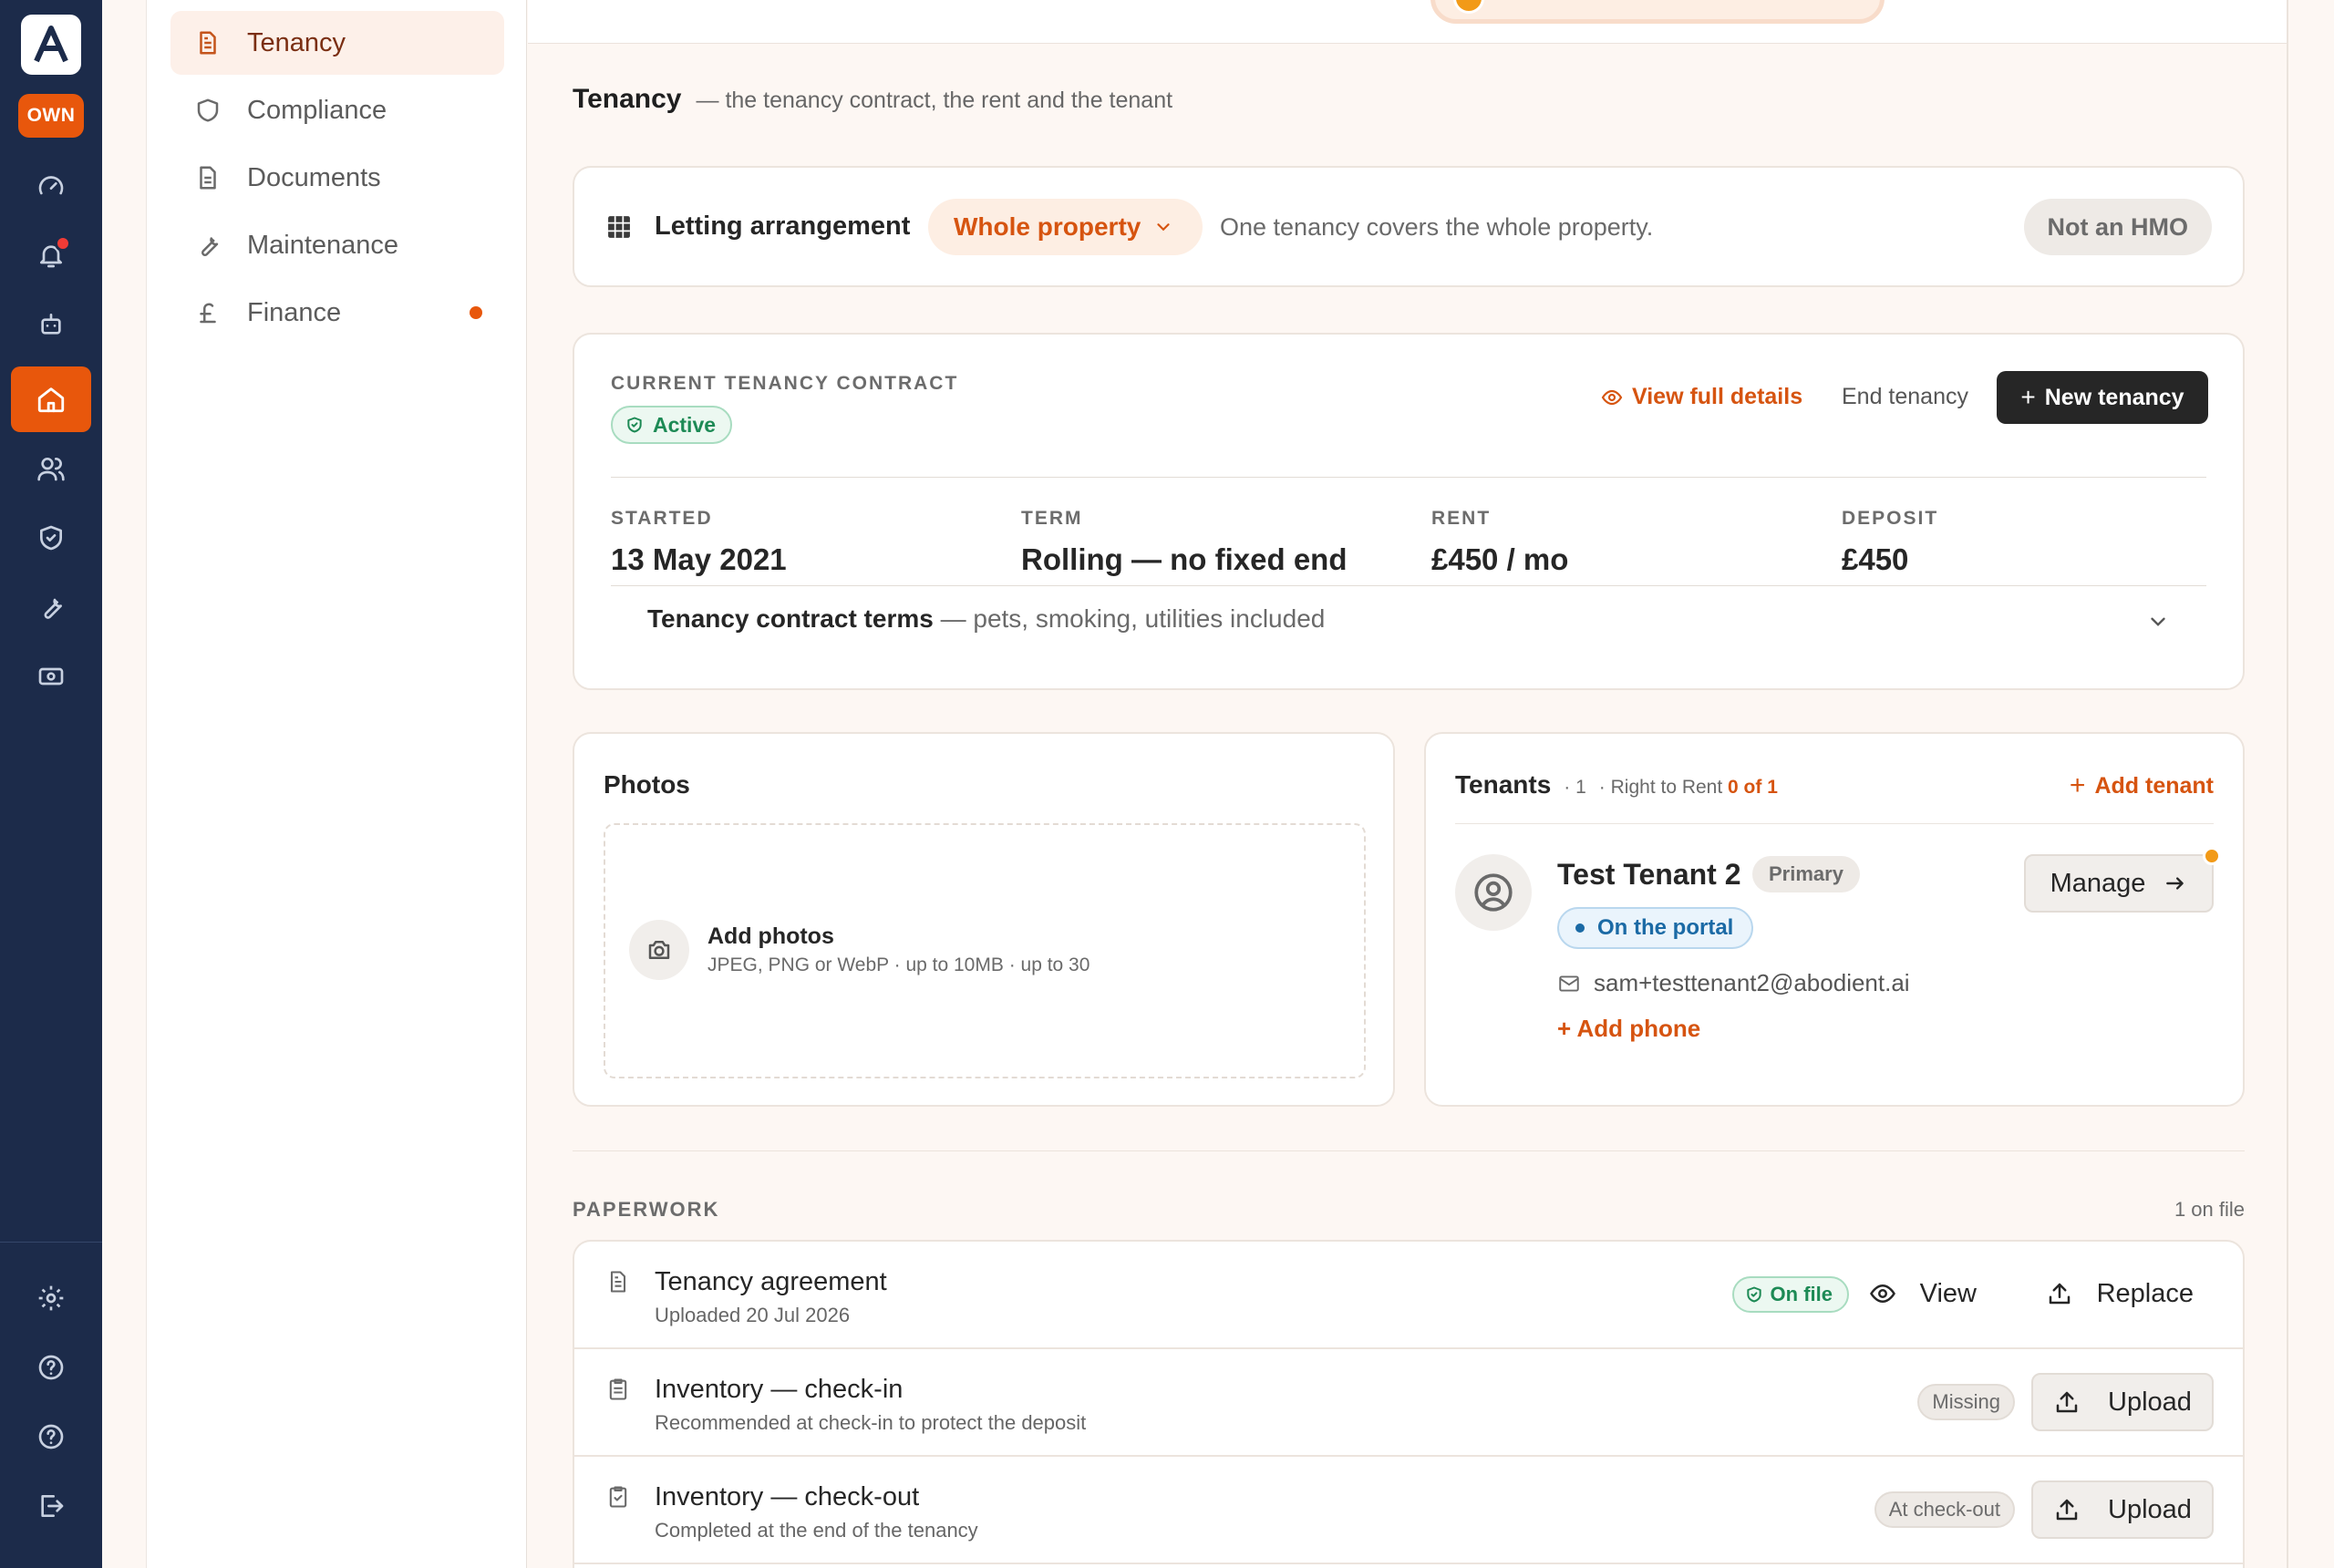  I want to click on chevron-down-icon, so click(1164, 227).